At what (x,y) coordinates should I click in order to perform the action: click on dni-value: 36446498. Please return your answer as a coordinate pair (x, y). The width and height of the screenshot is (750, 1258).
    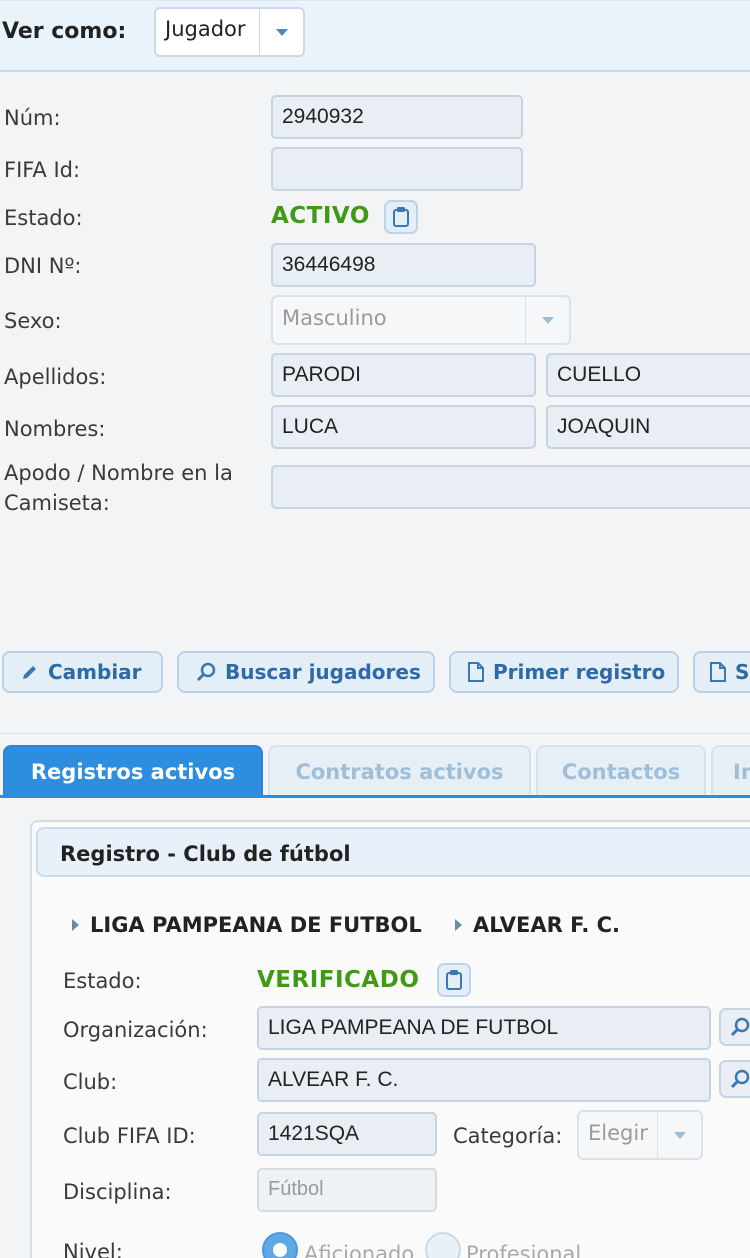
    Looking at the image, I should click on (329, 264).